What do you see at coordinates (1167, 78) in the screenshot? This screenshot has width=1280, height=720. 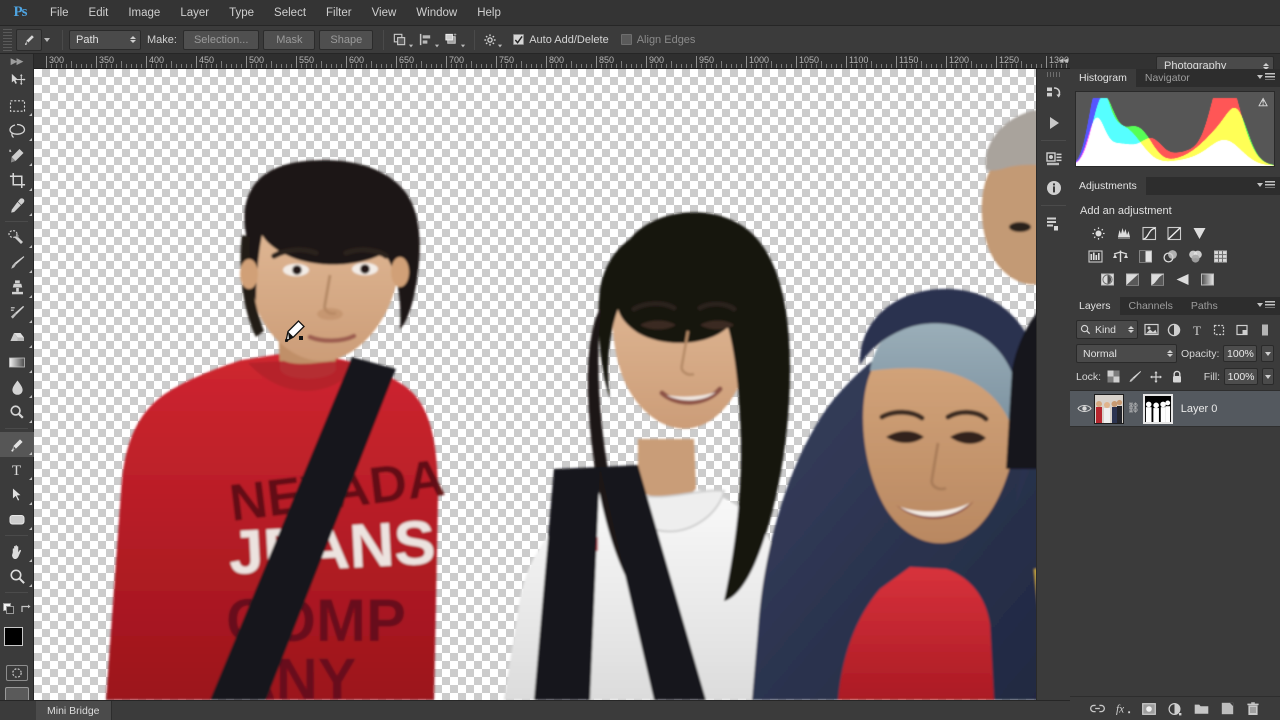 I see `tab-navigator: Navigator` at bounding box center [1167, 78].